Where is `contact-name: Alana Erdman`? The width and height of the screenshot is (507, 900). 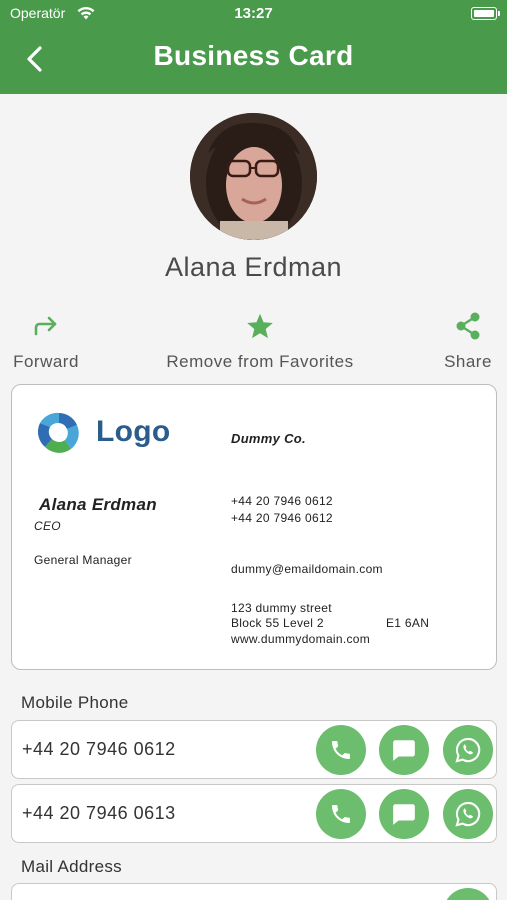
contact-name: Alana Erdman is located at coordinates (253, 267).